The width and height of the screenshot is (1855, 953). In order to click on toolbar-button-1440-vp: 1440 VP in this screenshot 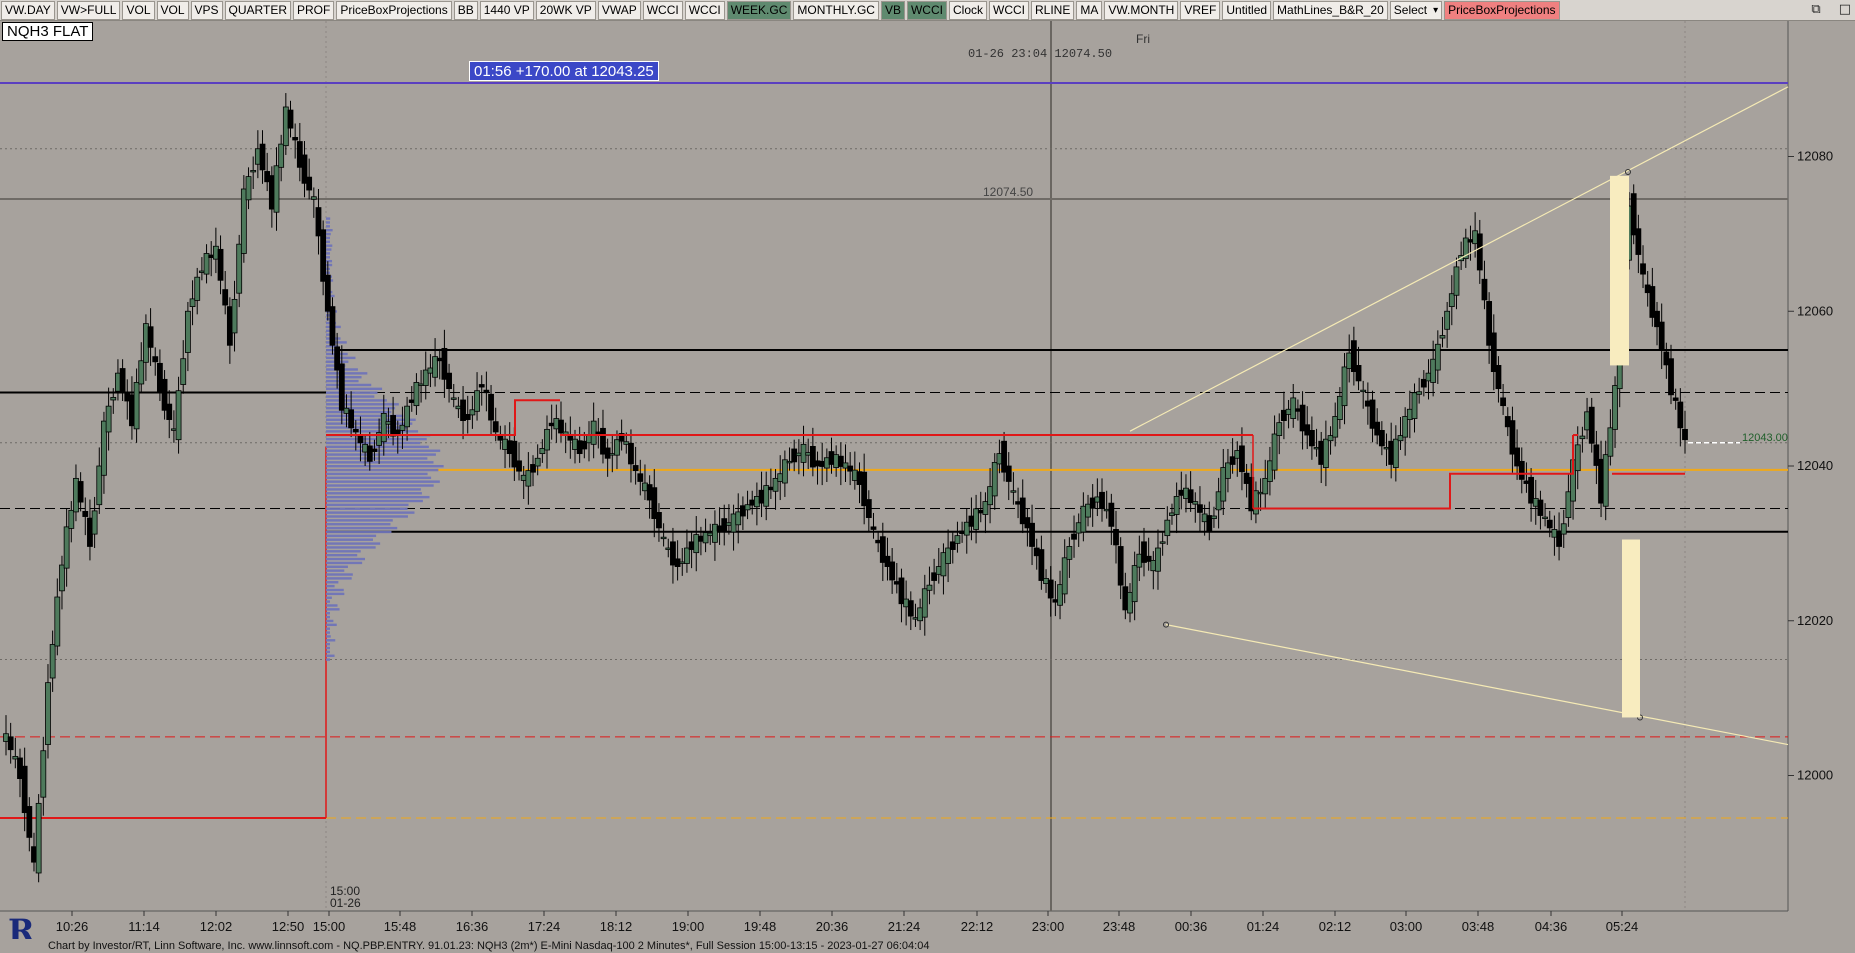, I will do `click(506, 10)`.